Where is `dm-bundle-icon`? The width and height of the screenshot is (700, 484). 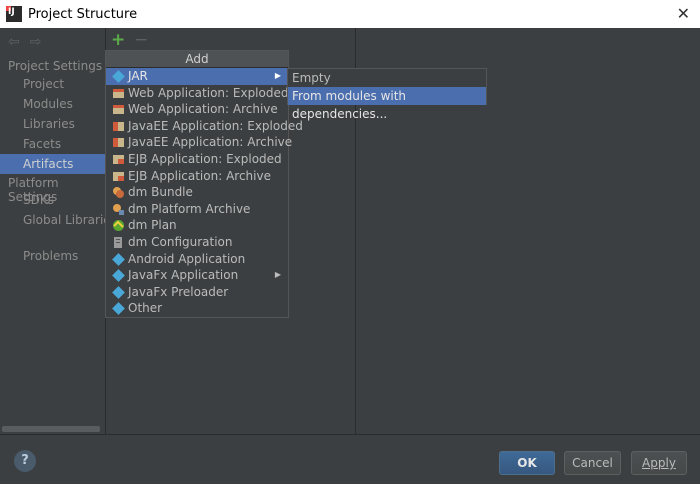
dm-bundle-icon is located at coordinates (118, 193).